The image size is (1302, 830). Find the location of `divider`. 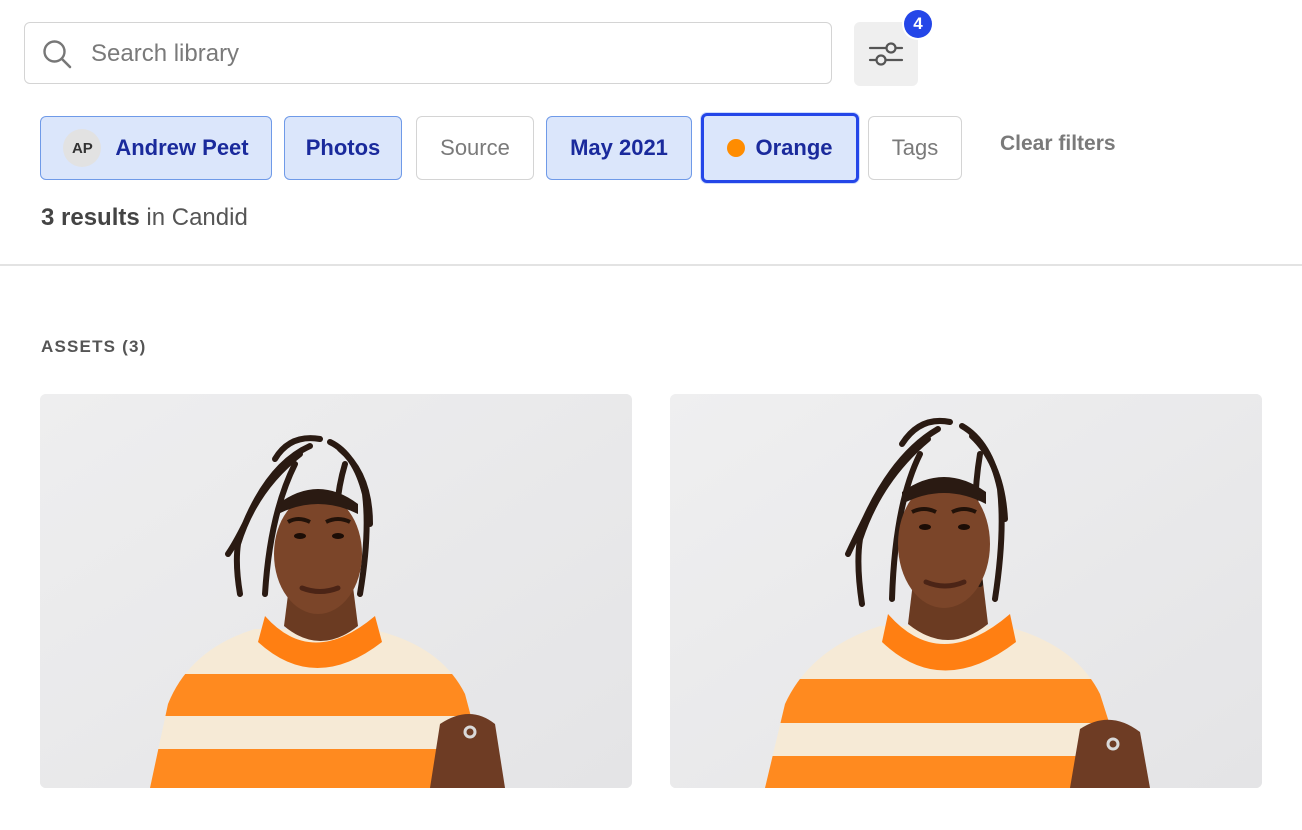

divider is located at coordinates (651, 265).